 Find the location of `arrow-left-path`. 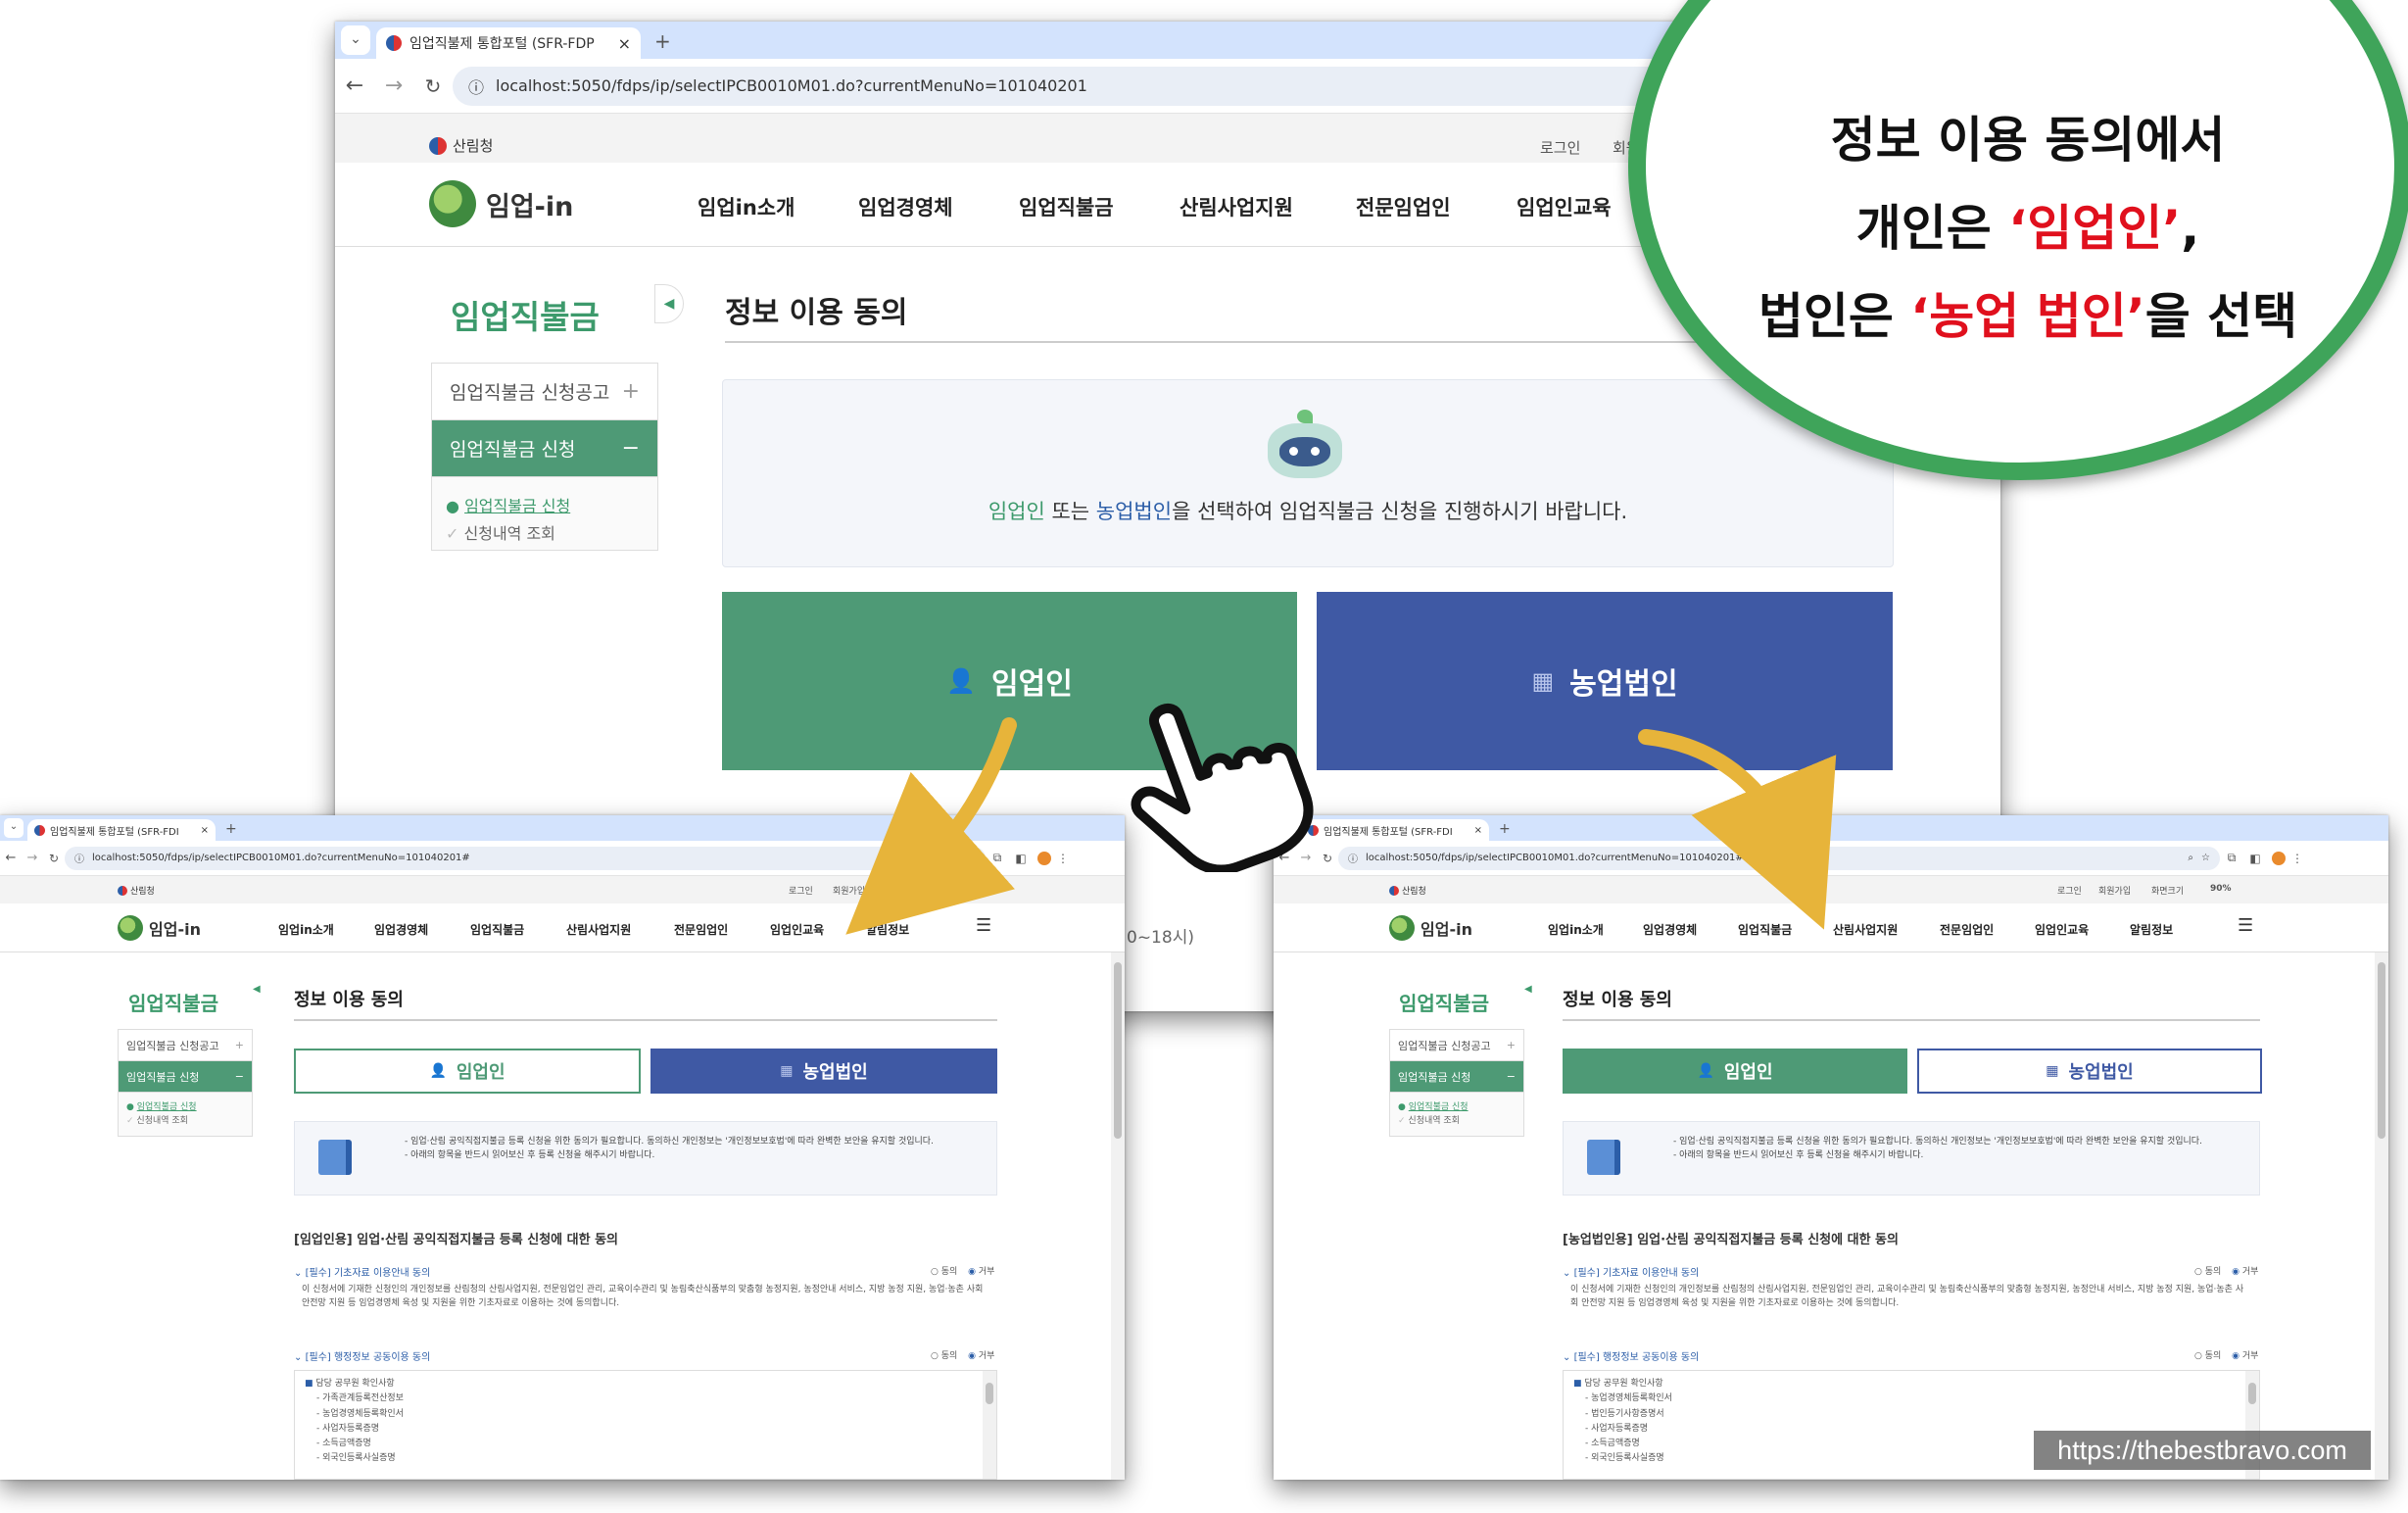

arrow-left-path is located at coordinates (931, 826).